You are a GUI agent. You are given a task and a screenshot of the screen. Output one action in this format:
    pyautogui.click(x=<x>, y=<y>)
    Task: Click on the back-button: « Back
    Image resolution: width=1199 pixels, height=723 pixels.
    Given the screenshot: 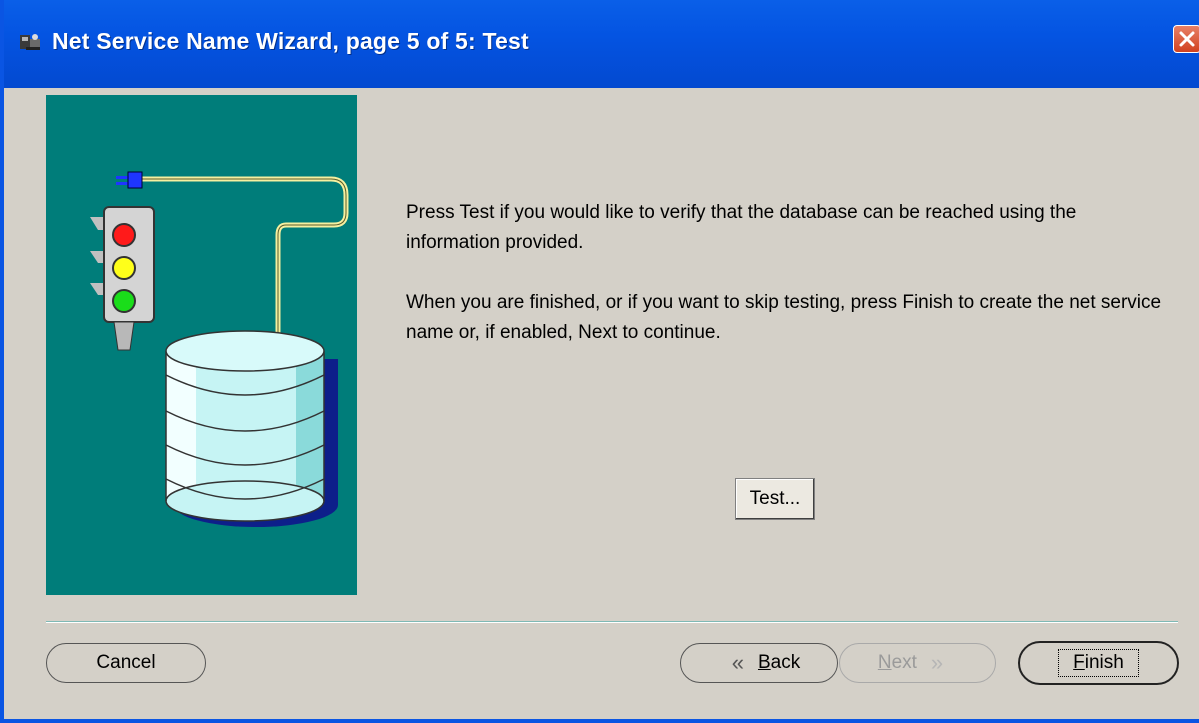 What is the action you would take?
    pyautogui.click(x=759, y=663)
    